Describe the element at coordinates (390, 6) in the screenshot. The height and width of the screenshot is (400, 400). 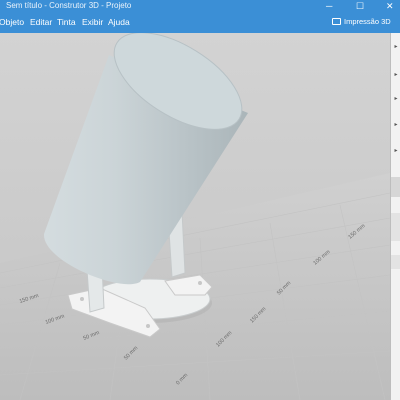
I see `close-icon: ✕` at that location.